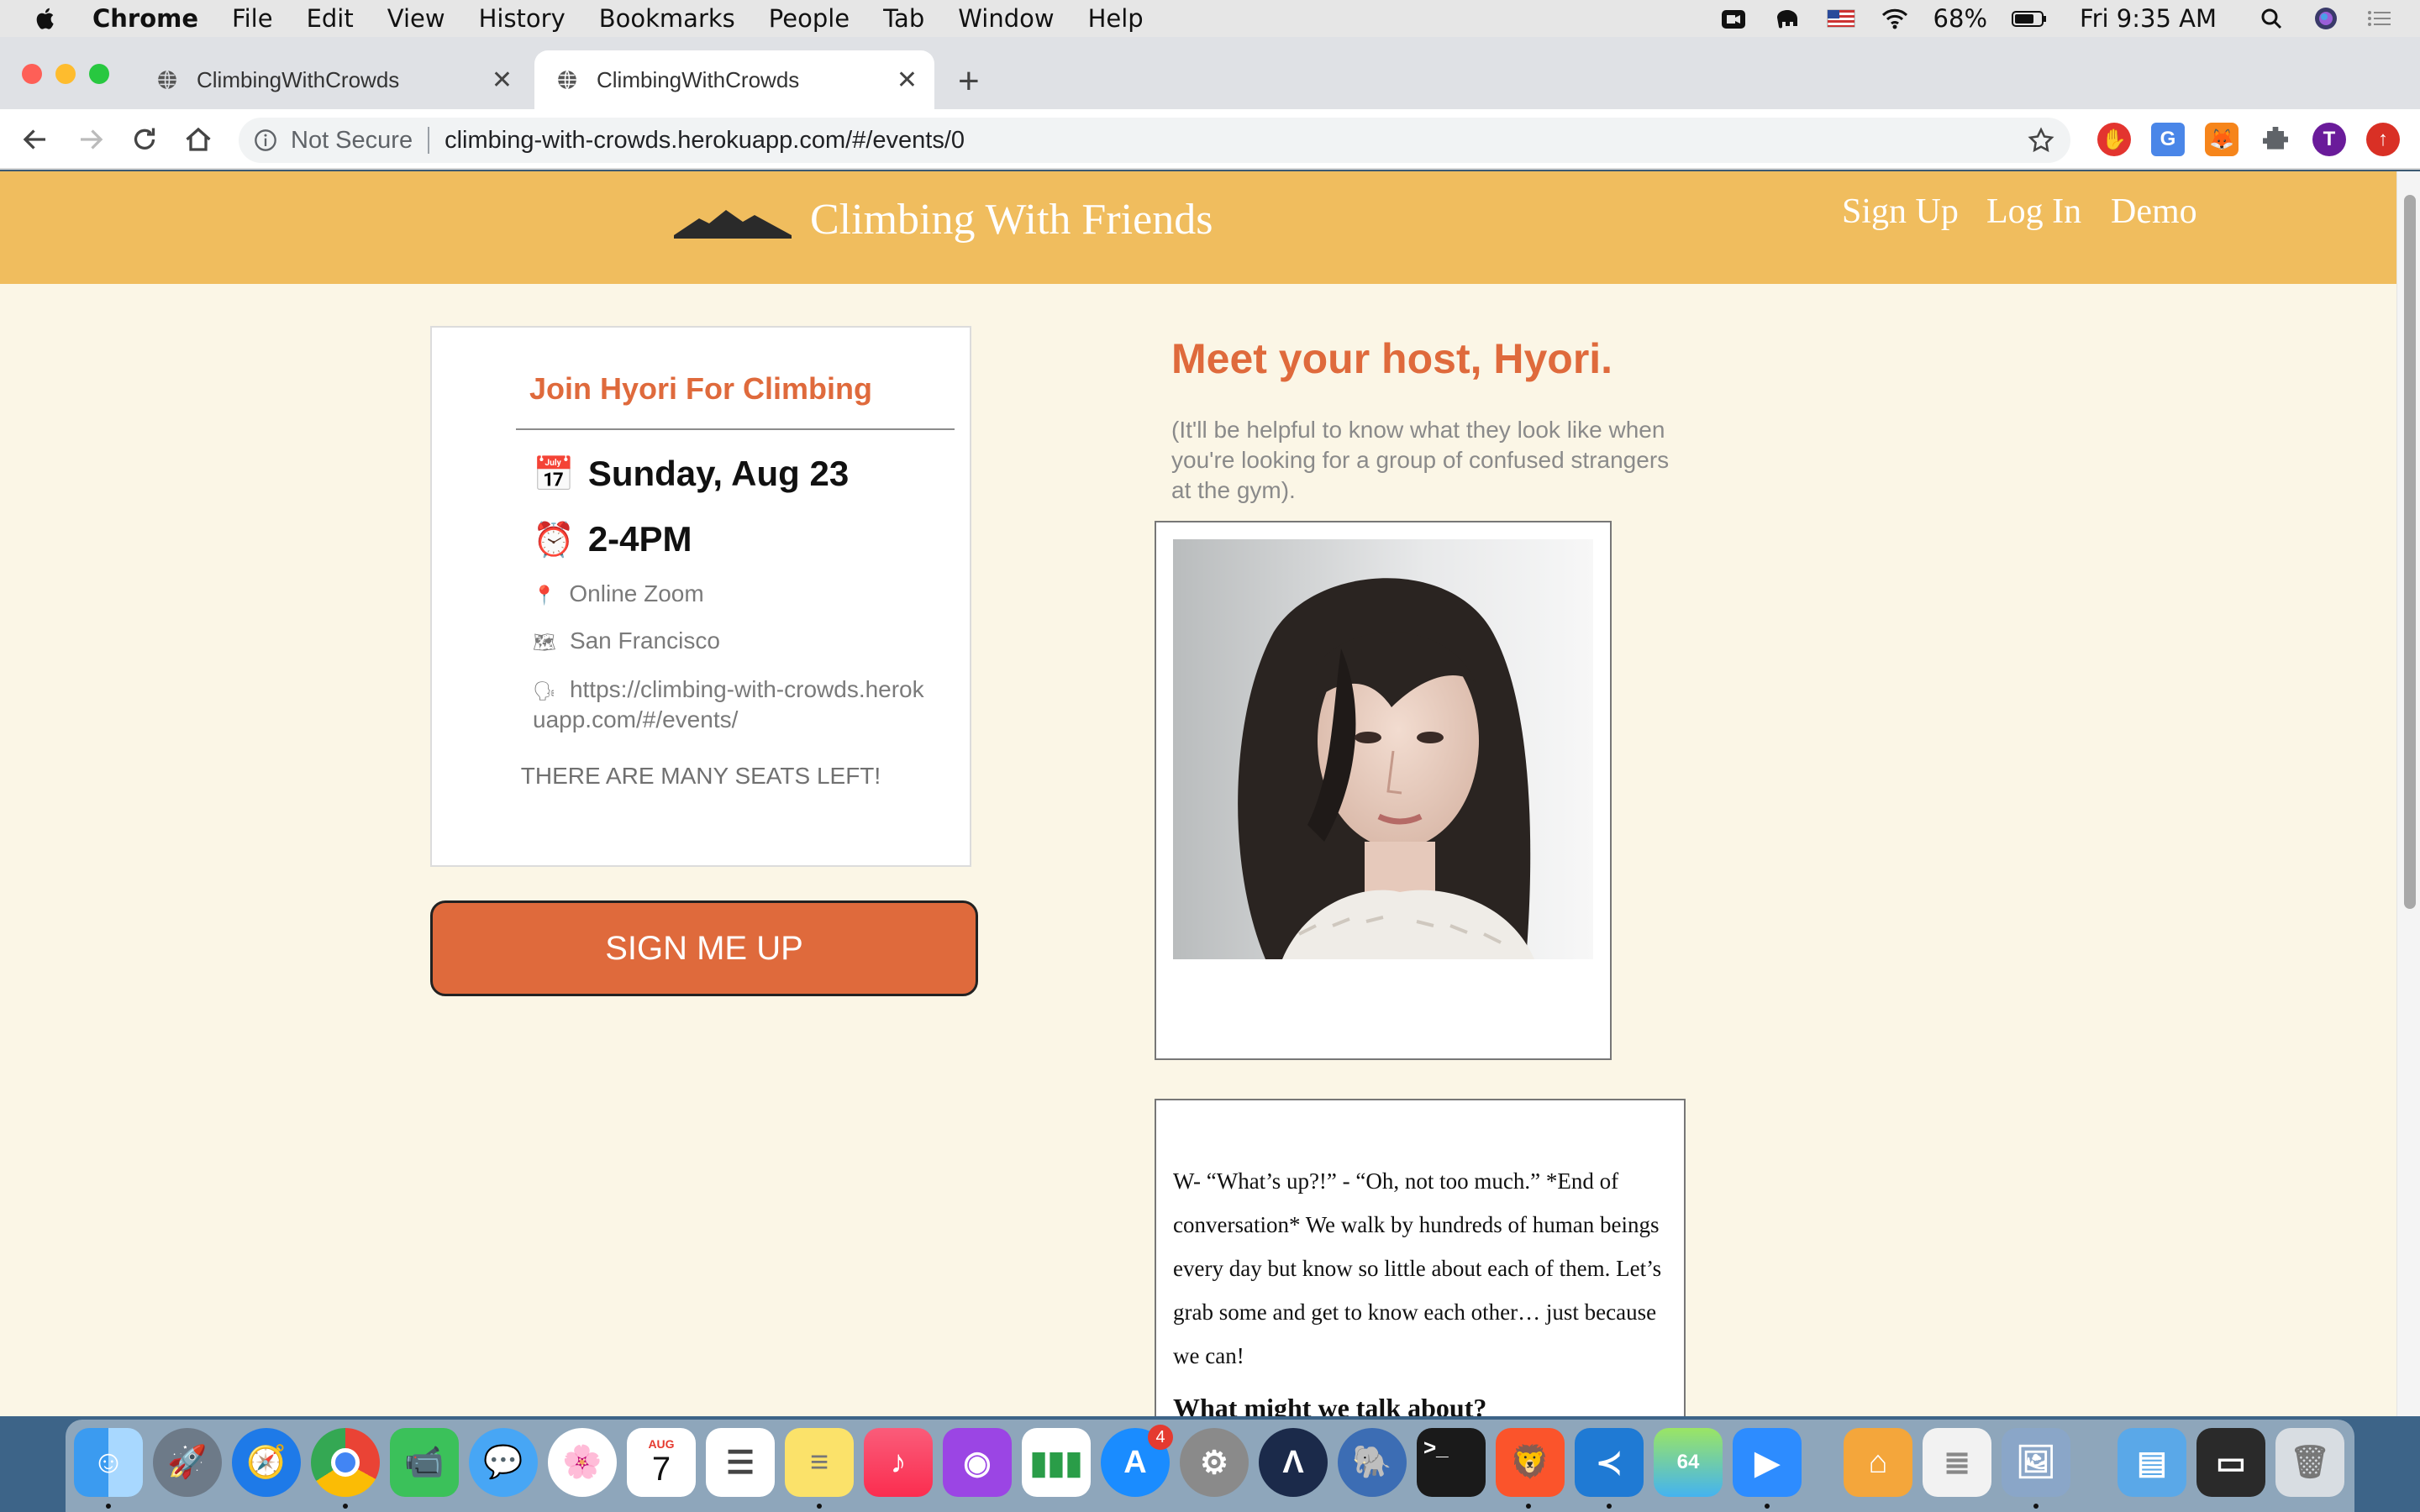 This screenshot has width=2420, height=1512. Describe the element at coordinates (265, 140) in the screenshot. I see `info-icon` at that location.